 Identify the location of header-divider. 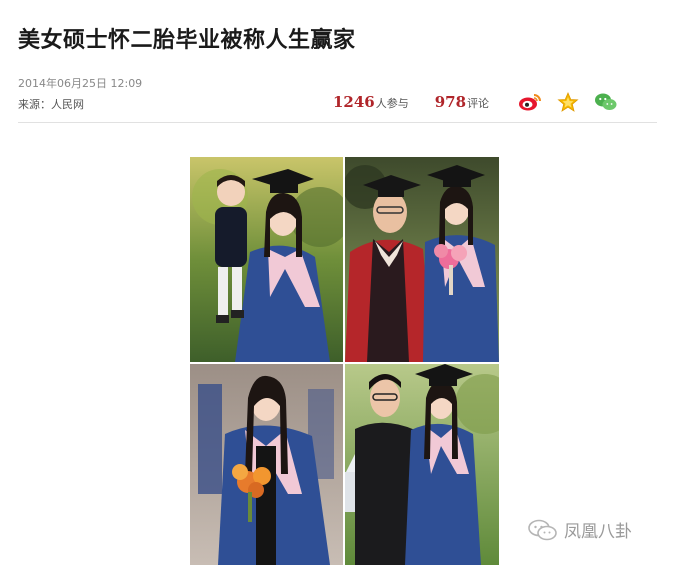
(337, 122).